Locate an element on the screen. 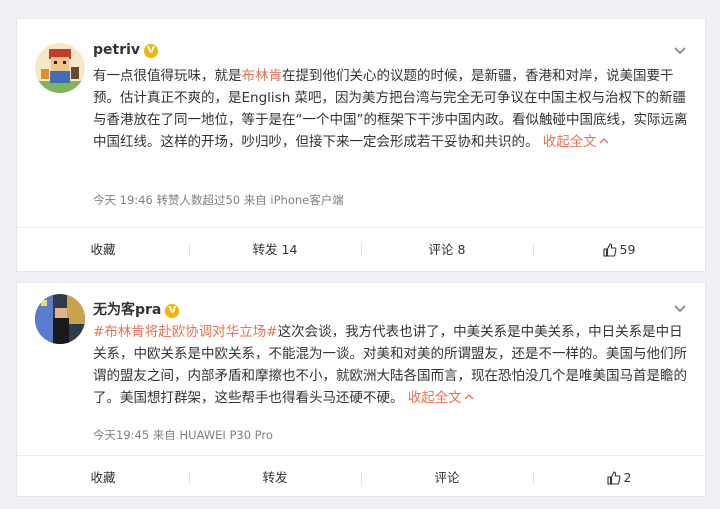 The image size is (720, 509). hashtag-link: #布林肯将赴欧协调对华立场# is located at coordinates (185, 332).